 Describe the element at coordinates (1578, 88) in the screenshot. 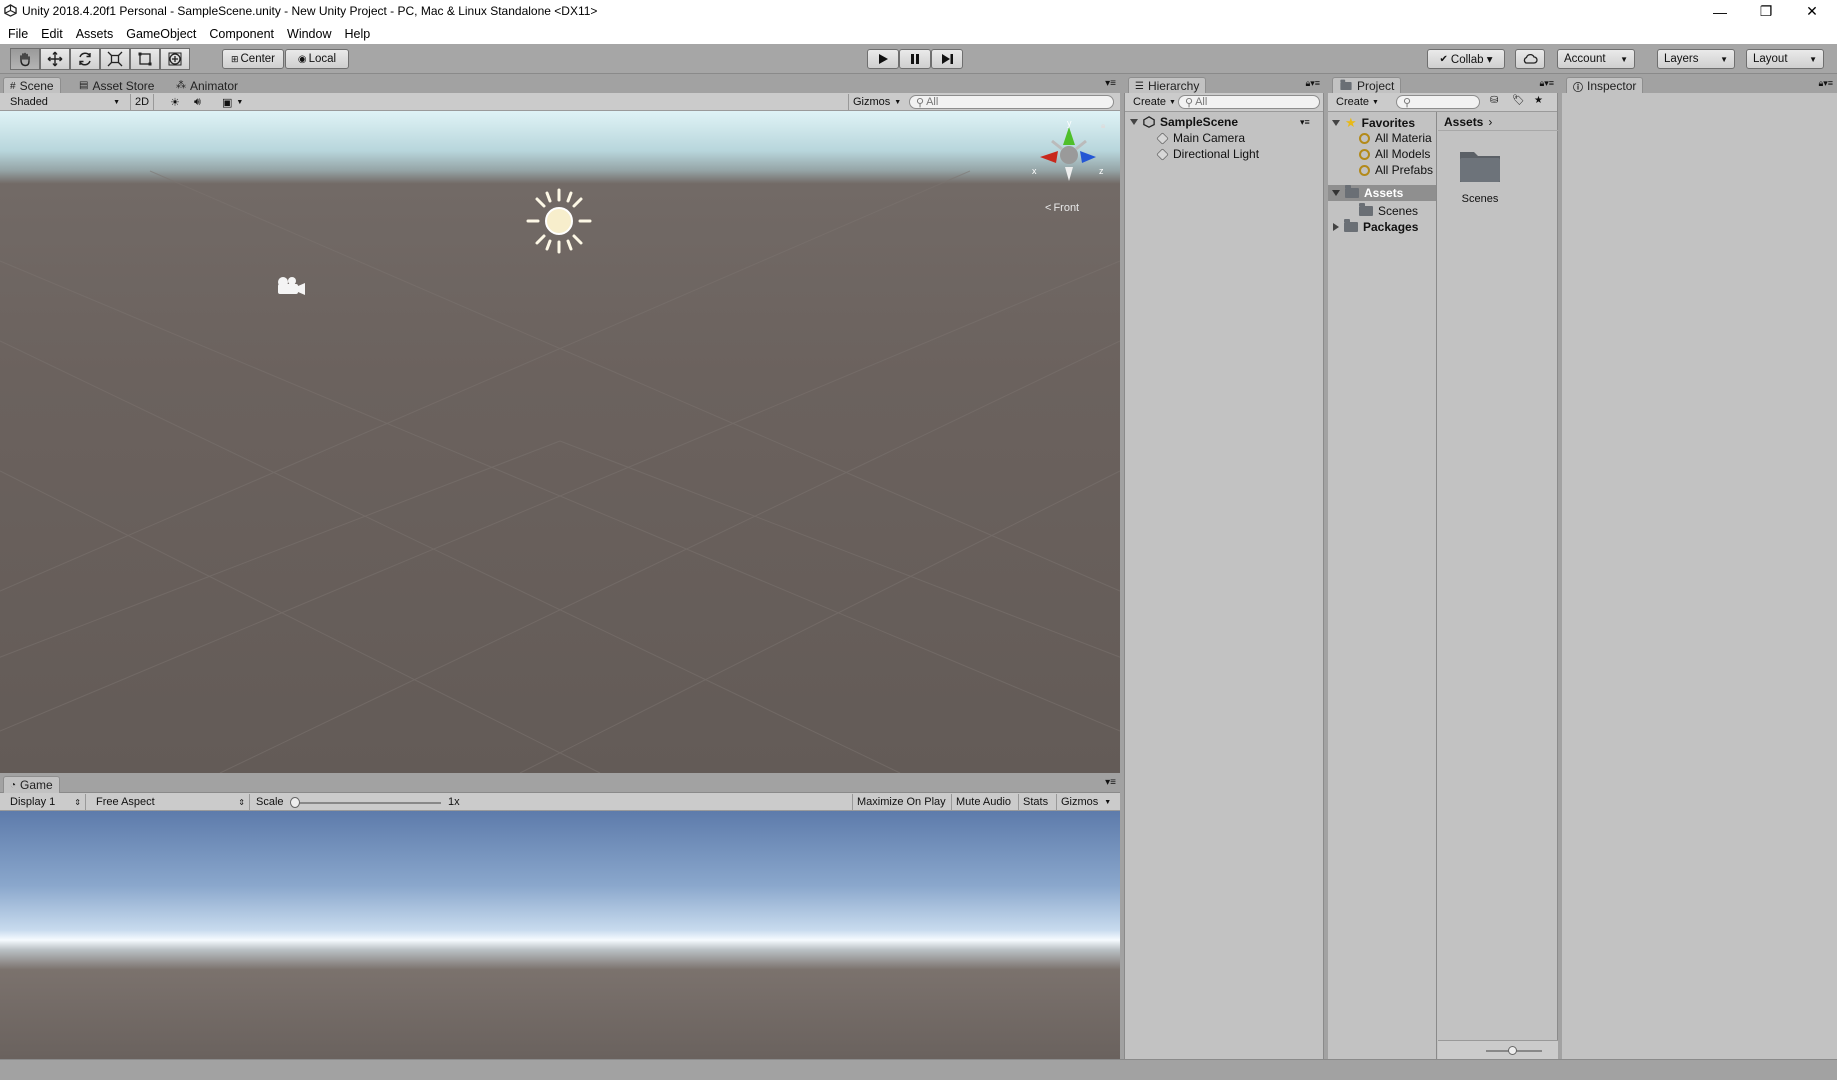

I see `info-icon: ⓘ` at that location.